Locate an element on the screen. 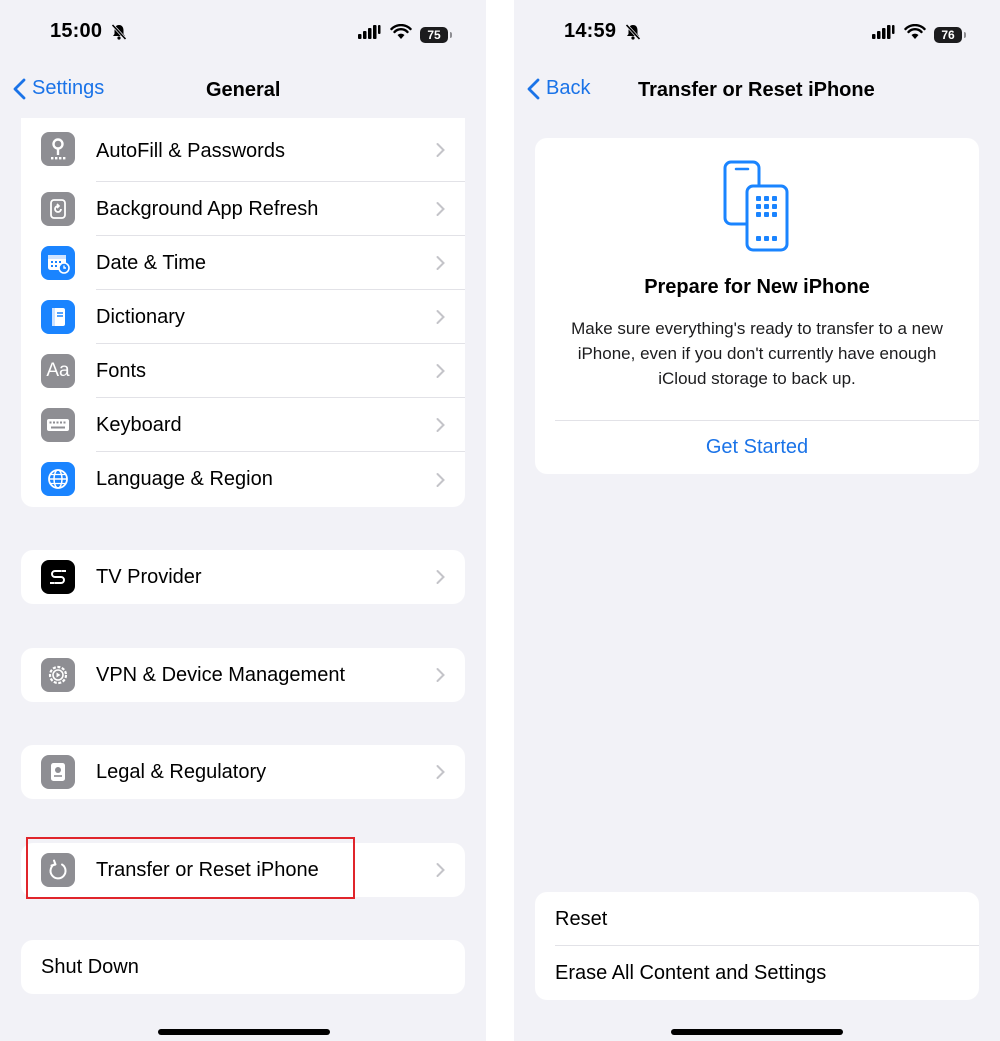 The image size is (1000, 1041). list-item-vpn-device-management: VPN & Device Management is located at coordinates (243, 675).